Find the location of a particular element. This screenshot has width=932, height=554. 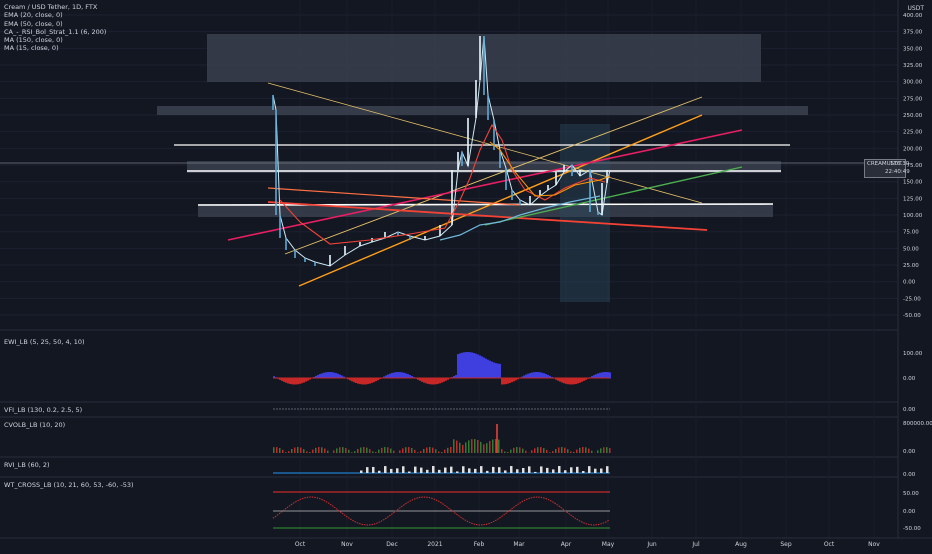

legend-ma150: MA (150, close, 0) is located at coordinates (55, 40).